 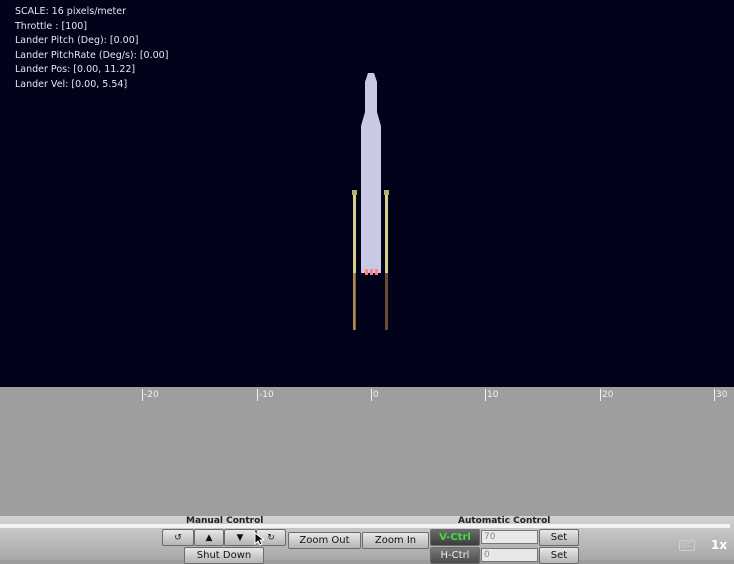 What do you see at coordinates (504, 521) in the screenshot?
I see `automatic-control-label: Automatic Control` at bounding box center [504, 521].